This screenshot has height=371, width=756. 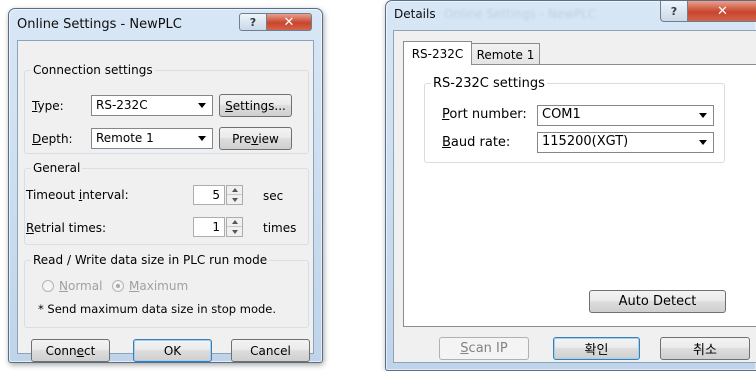 I want to click on port-number-value: COM1, so click(x=561, y=114).